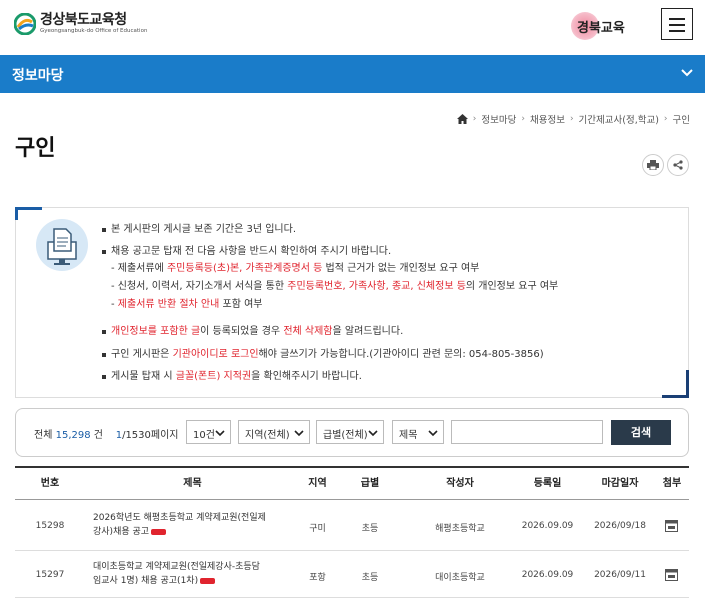 This screenshot has height=599, width=705. I want to click on per-page-select: 10건, so click(208, 432).